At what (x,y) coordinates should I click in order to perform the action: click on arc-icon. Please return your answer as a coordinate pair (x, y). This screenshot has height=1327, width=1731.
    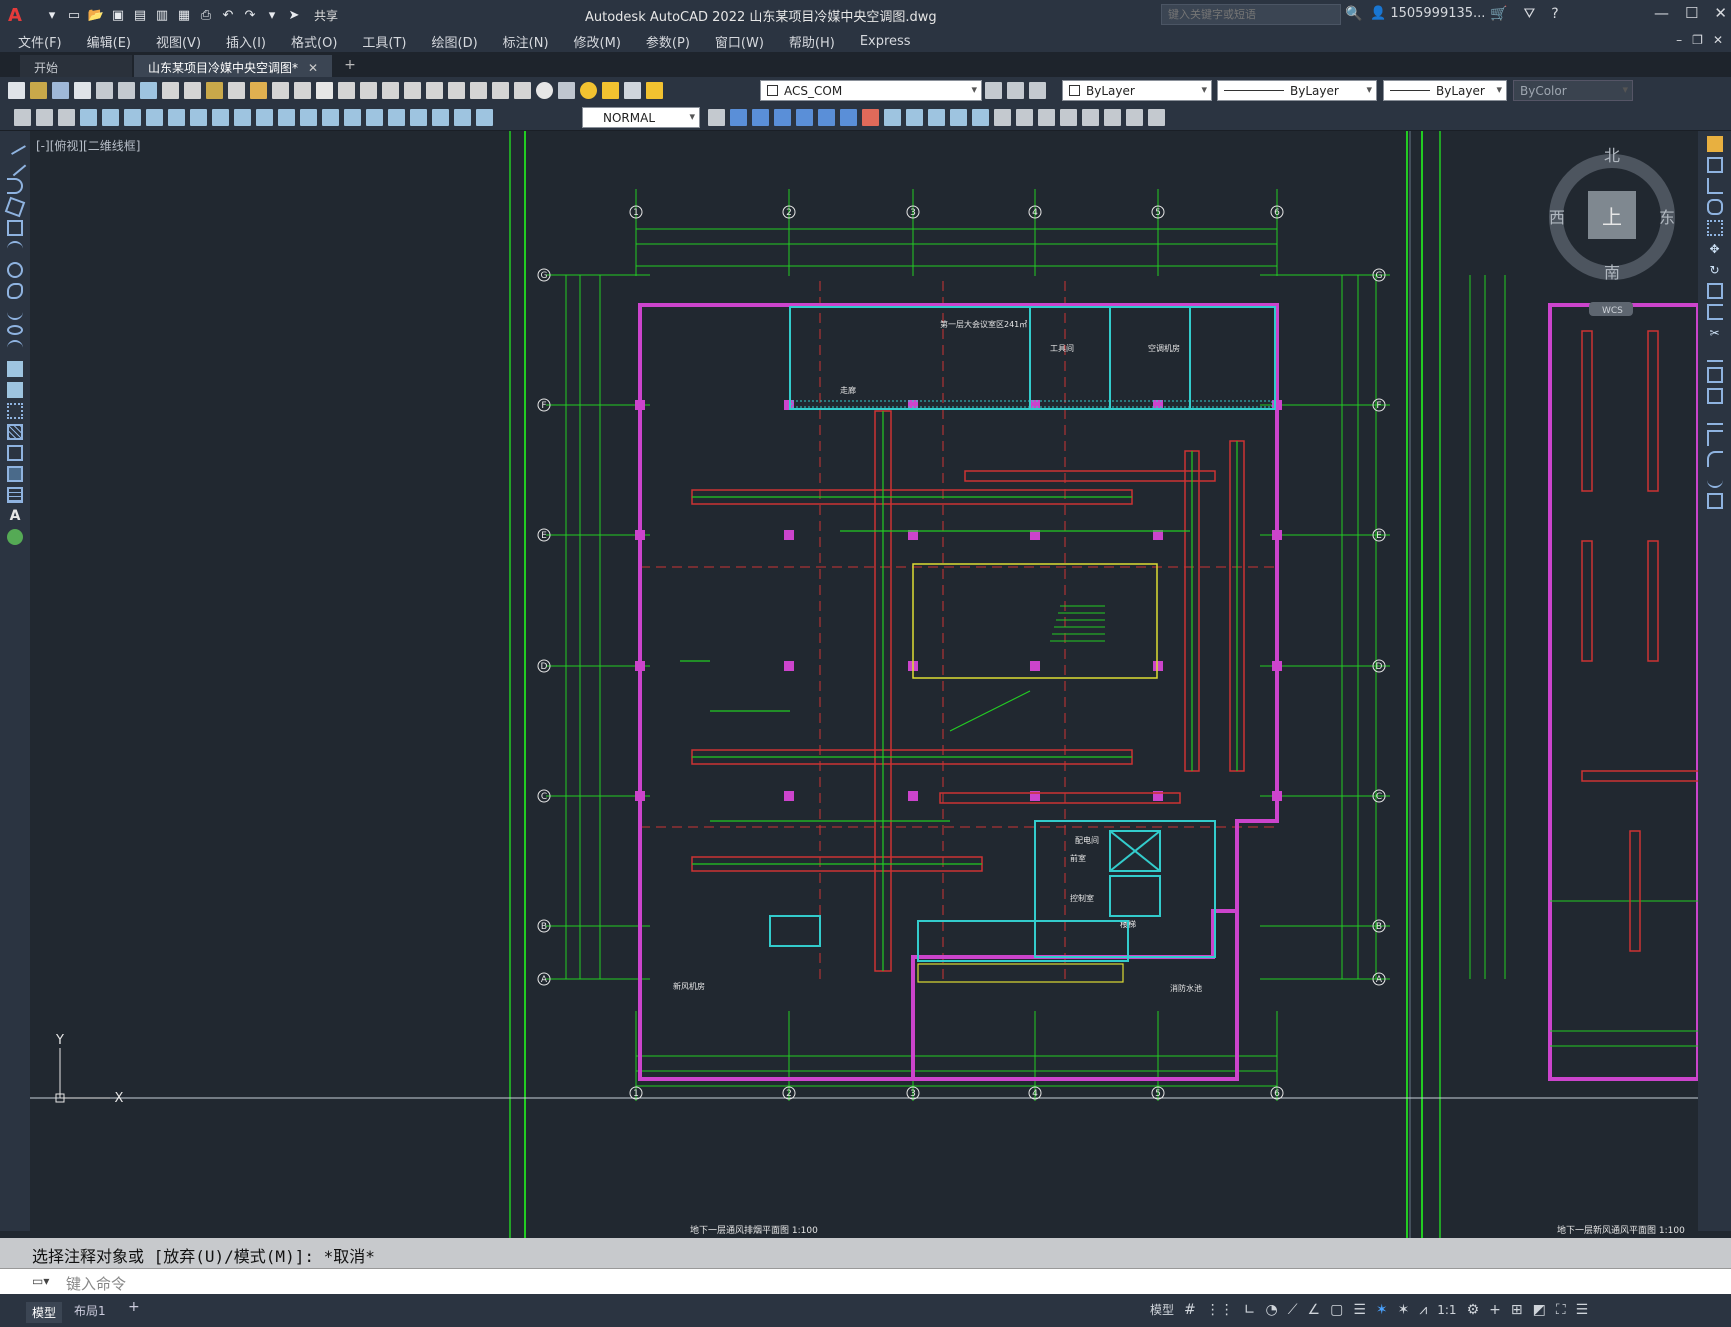
    Looking at the image, I should click on (15, 249).